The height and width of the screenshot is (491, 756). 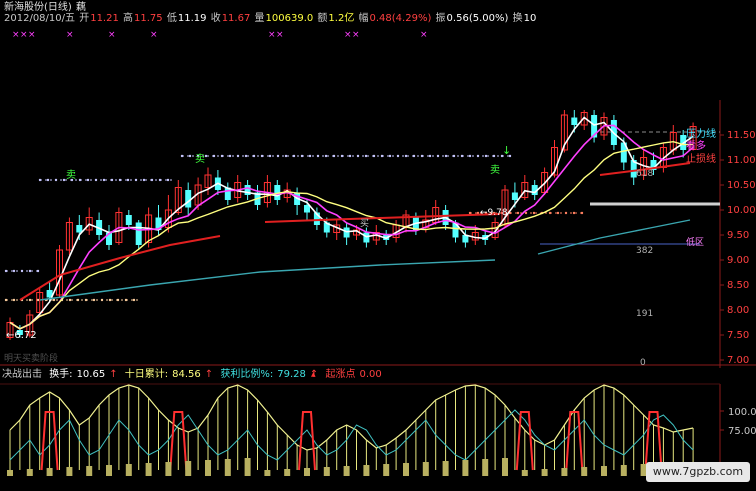 I want to click on candle-body-down, so click(x=188, y=199).